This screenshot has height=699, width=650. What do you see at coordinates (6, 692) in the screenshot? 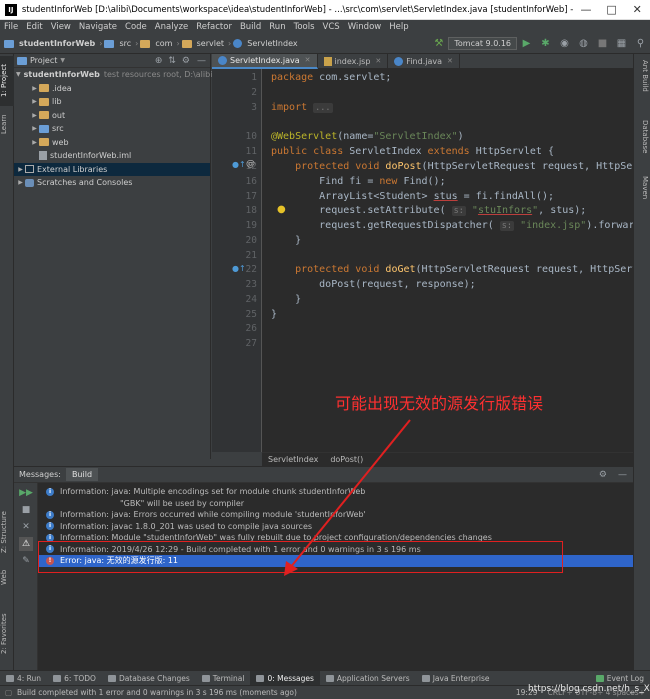
I see `status-toggle-icon: ▢` at bounding box center [6, 692].